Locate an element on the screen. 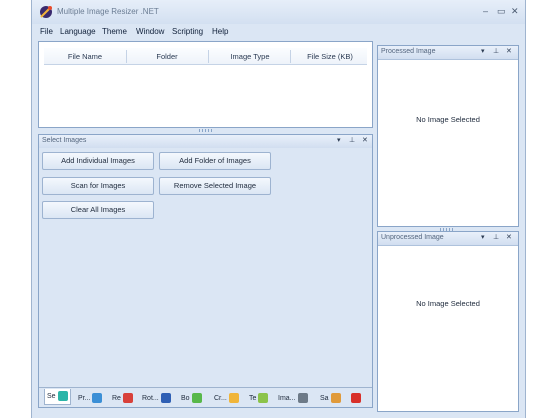 Image resolution: width=557 pixels, height=418 pixels. tab-run is located at coordinates (355, 399).